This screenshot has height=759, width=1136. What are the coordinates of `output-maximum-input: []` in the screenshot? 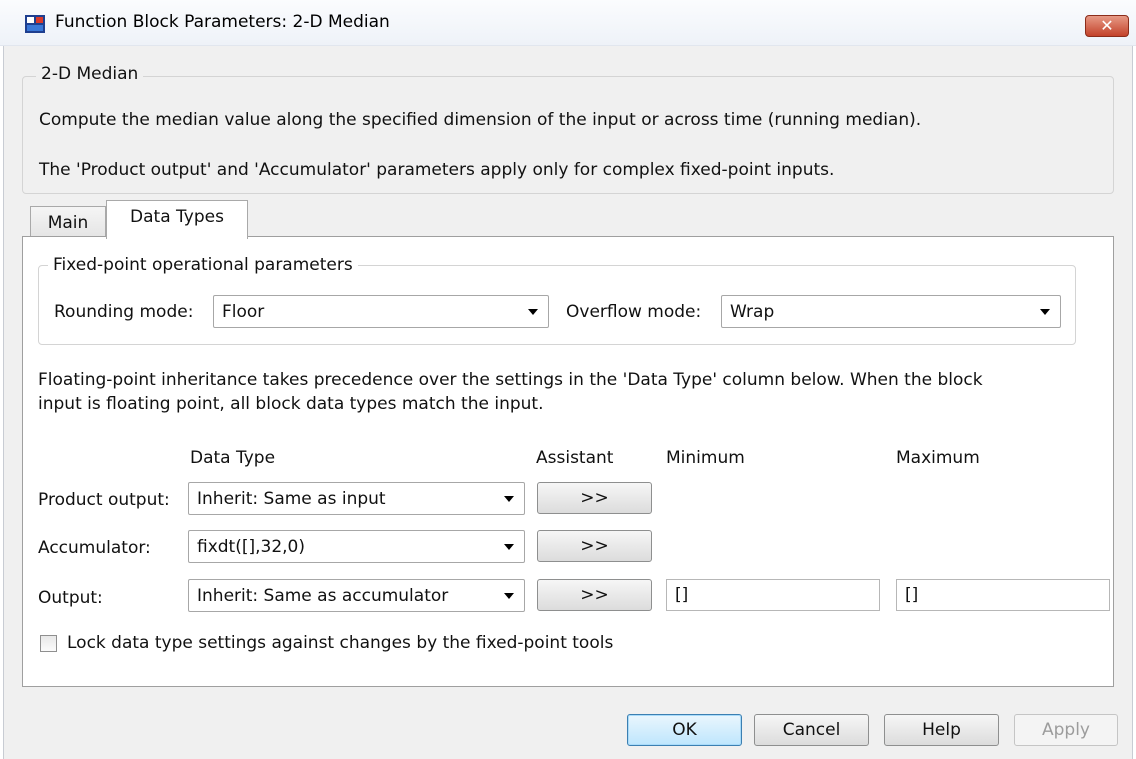 It's located at (1003, 595).